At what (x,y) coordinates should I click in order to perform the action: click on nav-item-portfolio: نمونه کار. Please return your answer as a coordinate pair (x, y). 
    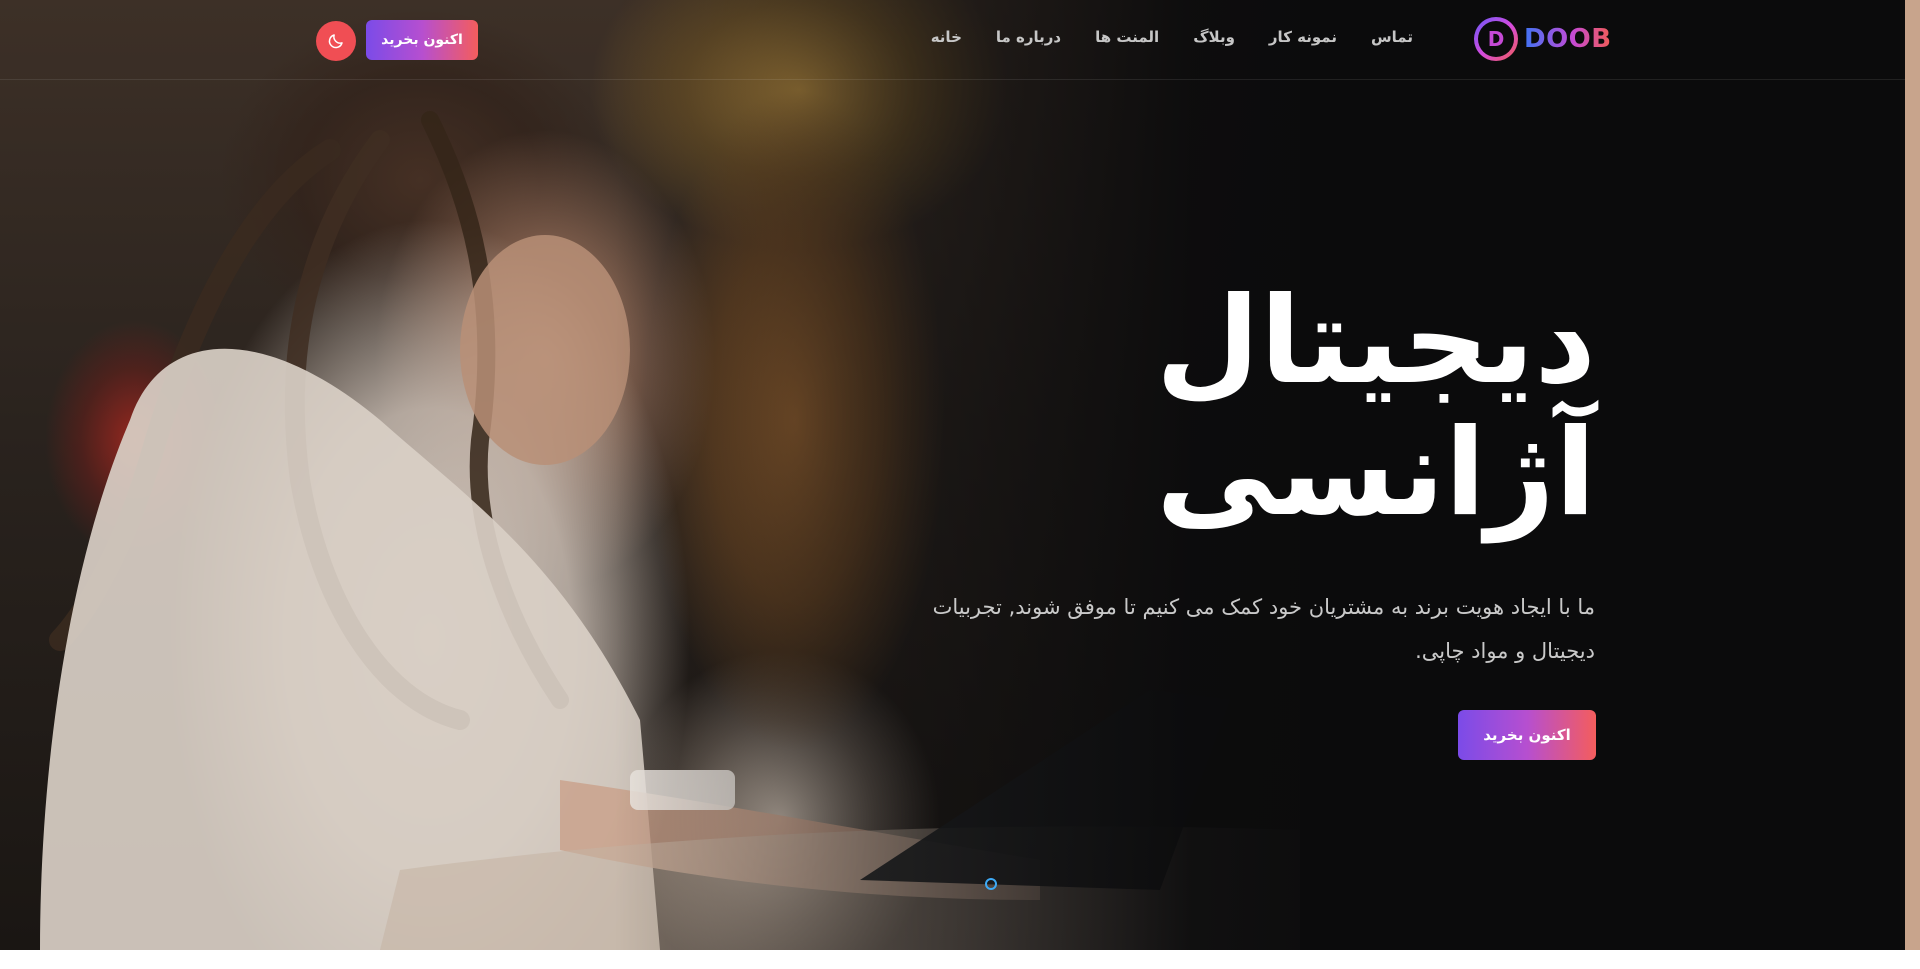
    Looking at the image, I should click on (1303, 37).